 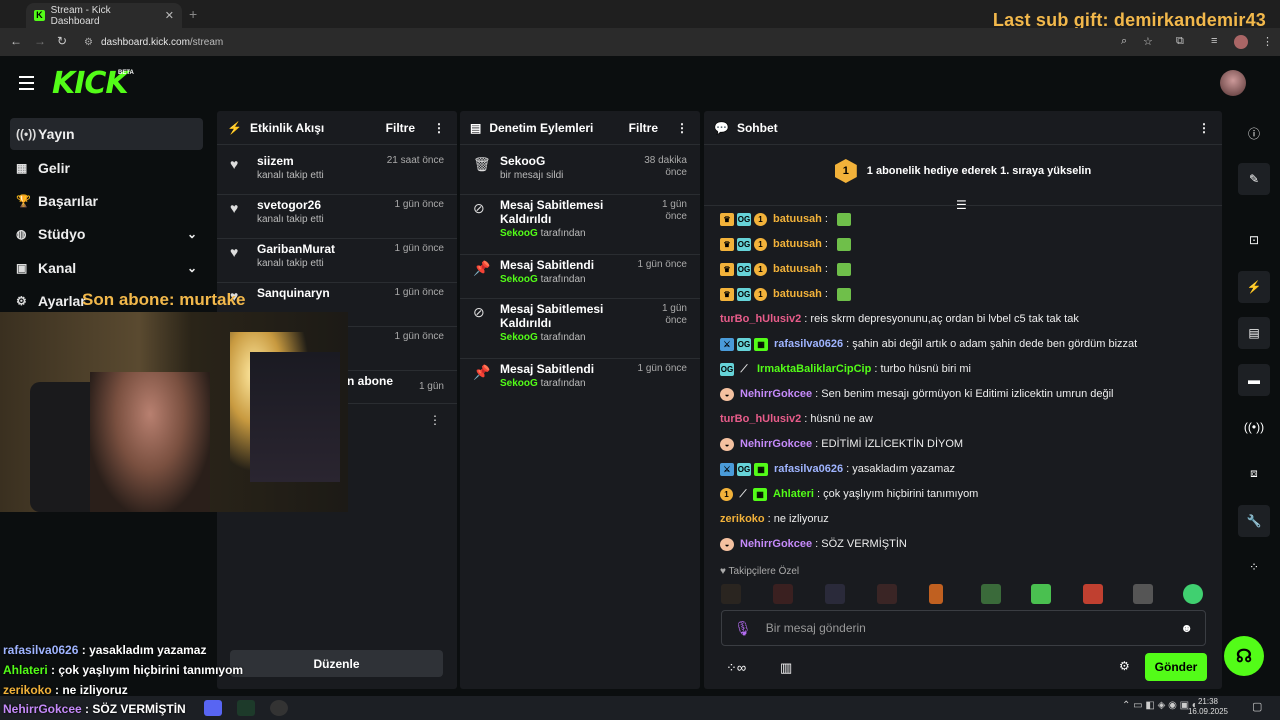 What do you see at coordinates (106, 201) in the screenshot?
I see `sidebar-item-basarilar: 🏆 Başarılar` at bounding box center [106, 201].